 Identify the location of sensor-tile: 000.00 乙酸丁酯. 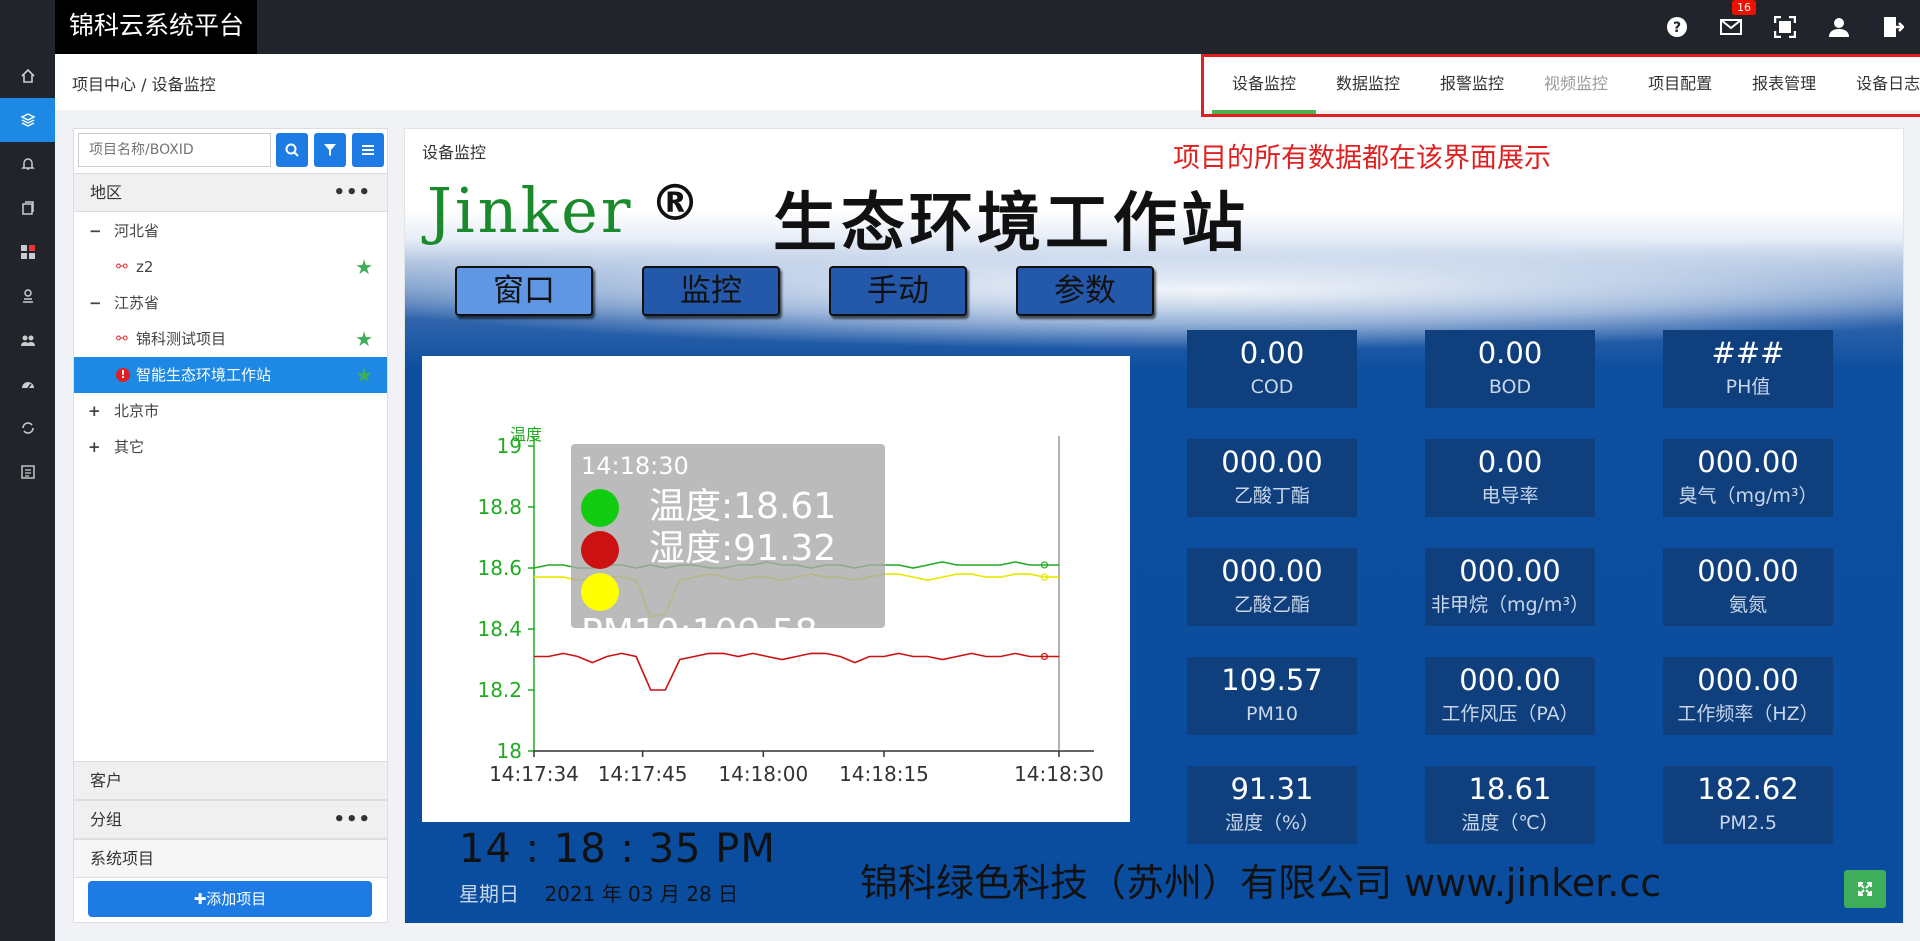
(1272, 478).